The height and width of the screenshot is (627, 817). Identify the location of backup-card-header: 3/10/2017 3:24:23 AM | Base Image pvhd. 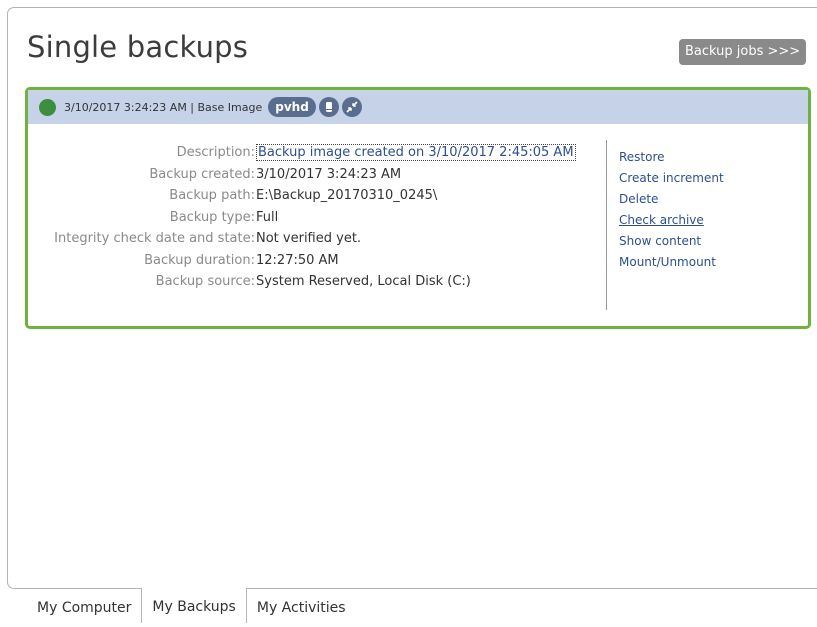
(418, 107).